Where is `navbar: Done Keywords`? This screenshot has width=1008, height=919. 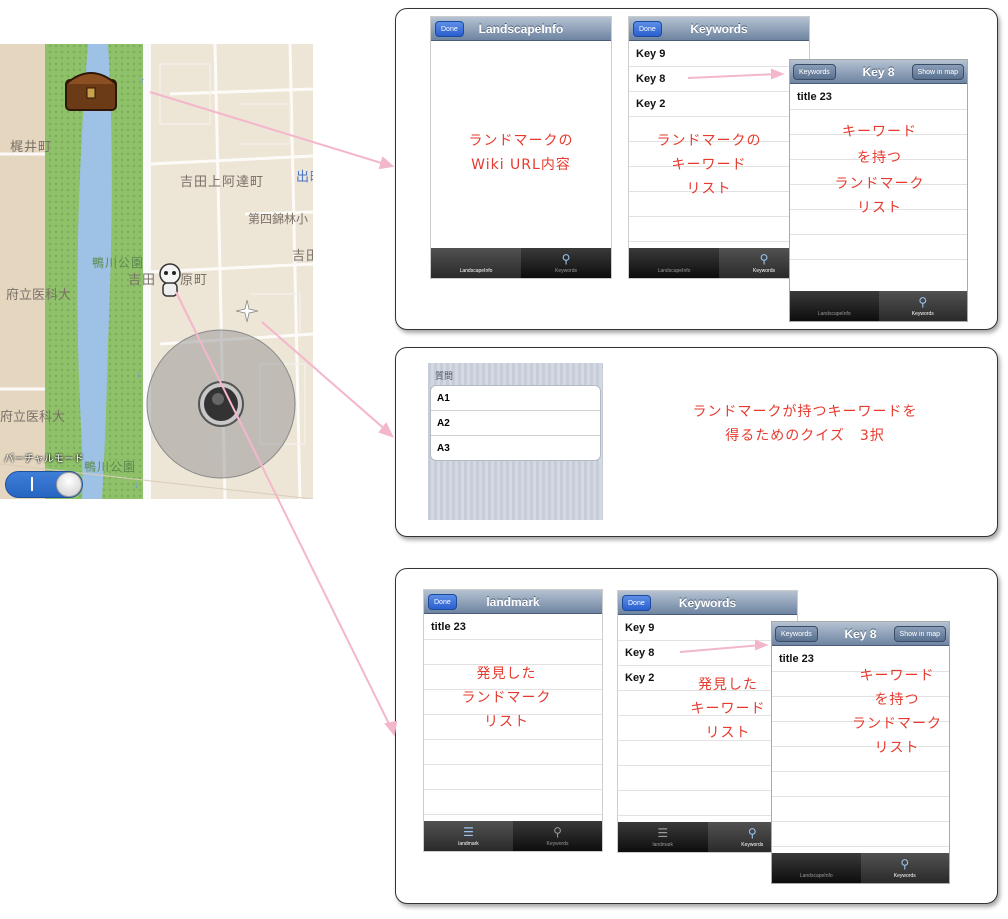
navbar: Done Keywords is located at coordinates (707, 603).